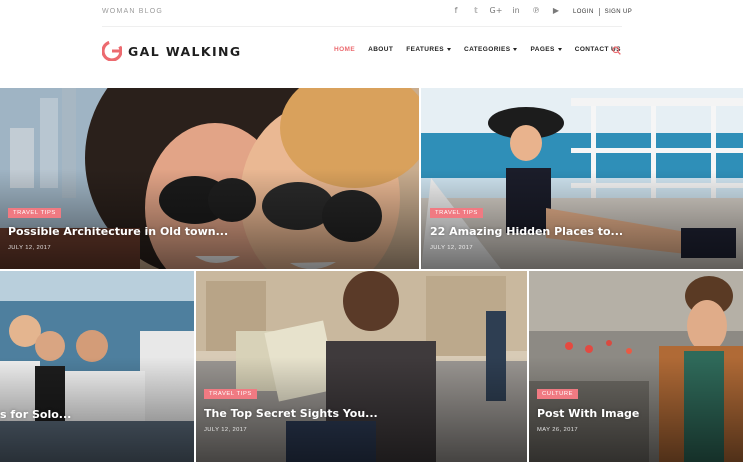  What do you see at coordinates (425, 49) in the screenshot?
I see `nav-features-label: FEATURES` at bounding box center [425, 49].